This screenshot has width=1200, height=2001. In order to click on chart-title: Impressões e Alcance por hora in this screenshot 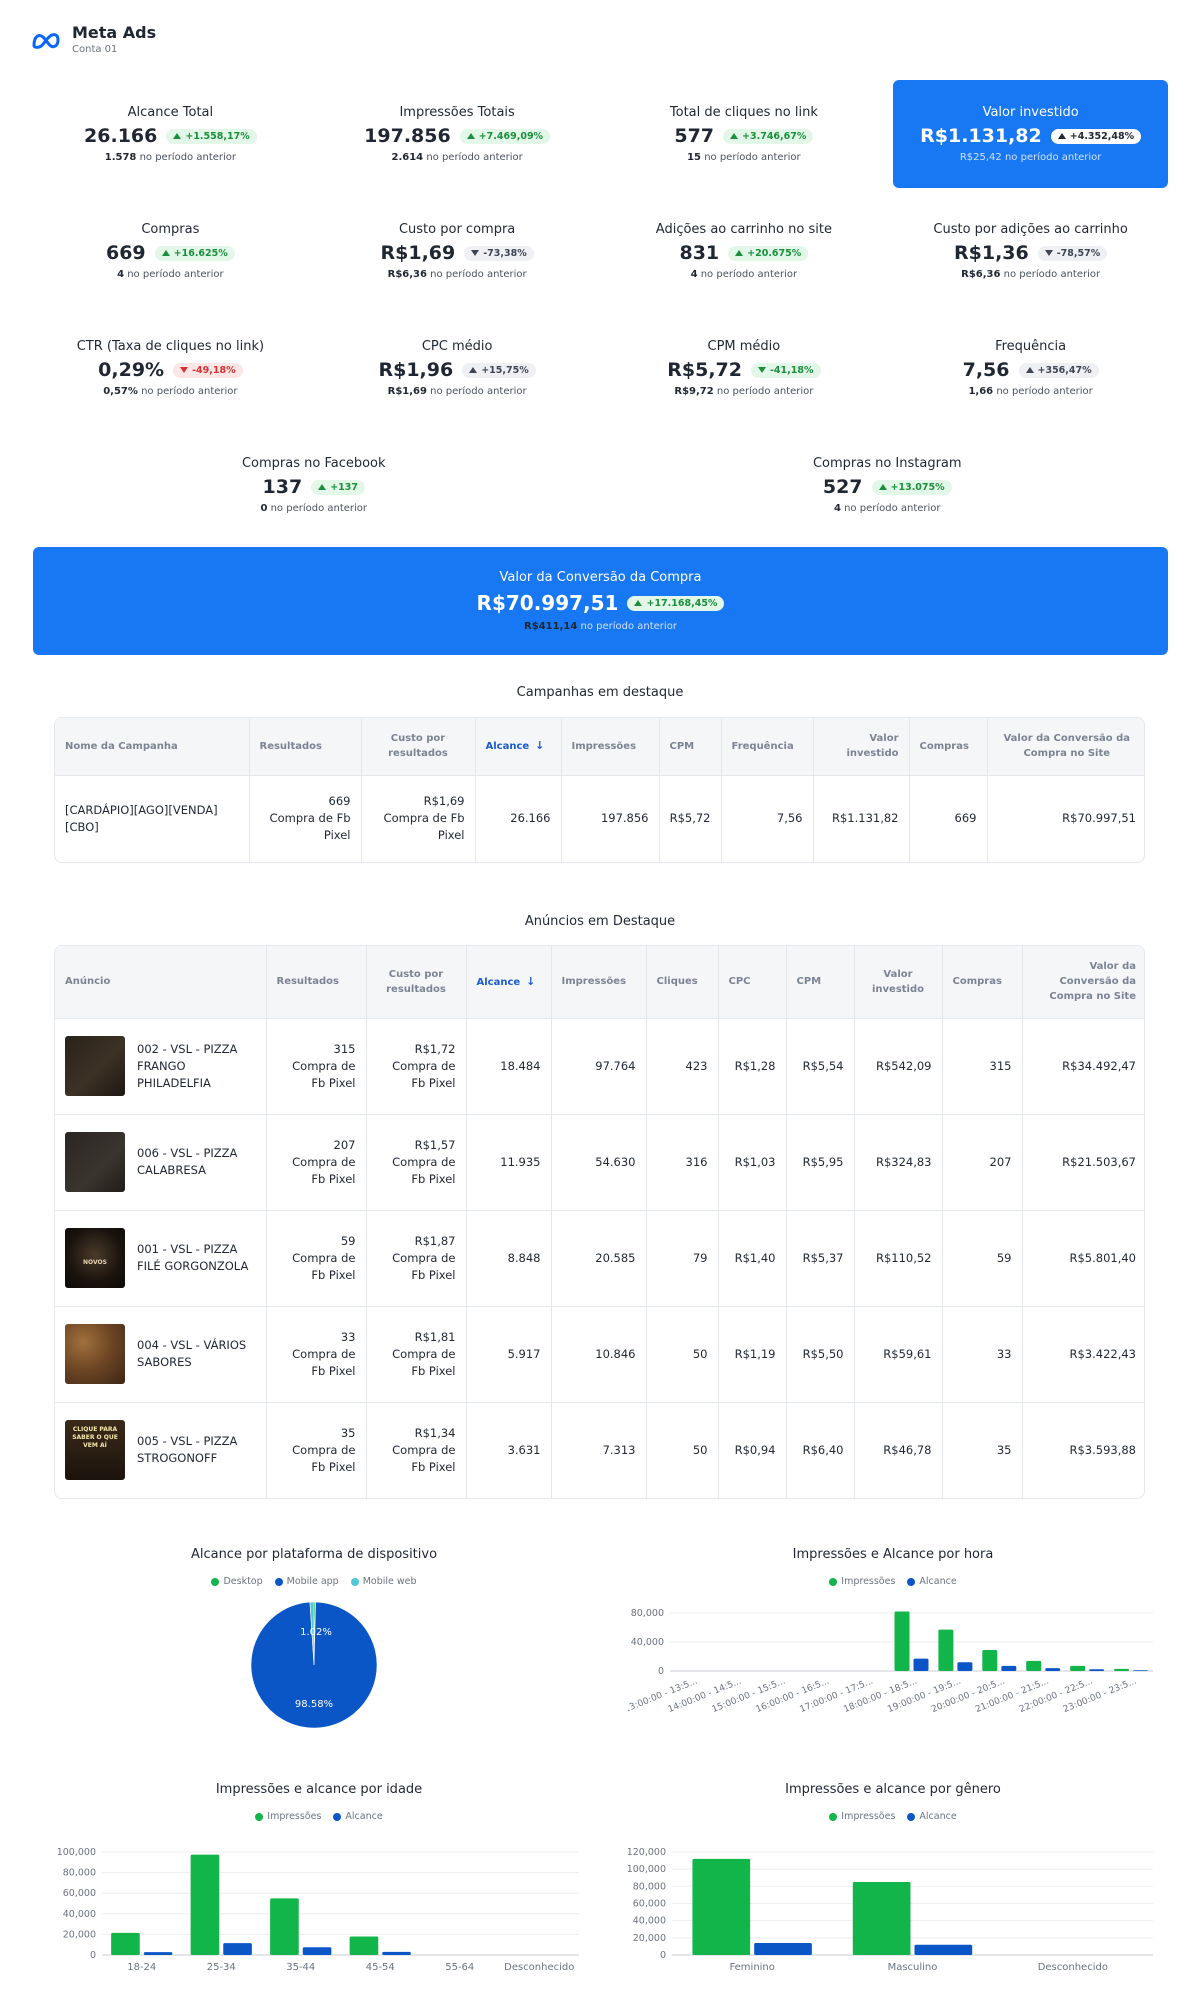, I will do `click(893, 1554)`.